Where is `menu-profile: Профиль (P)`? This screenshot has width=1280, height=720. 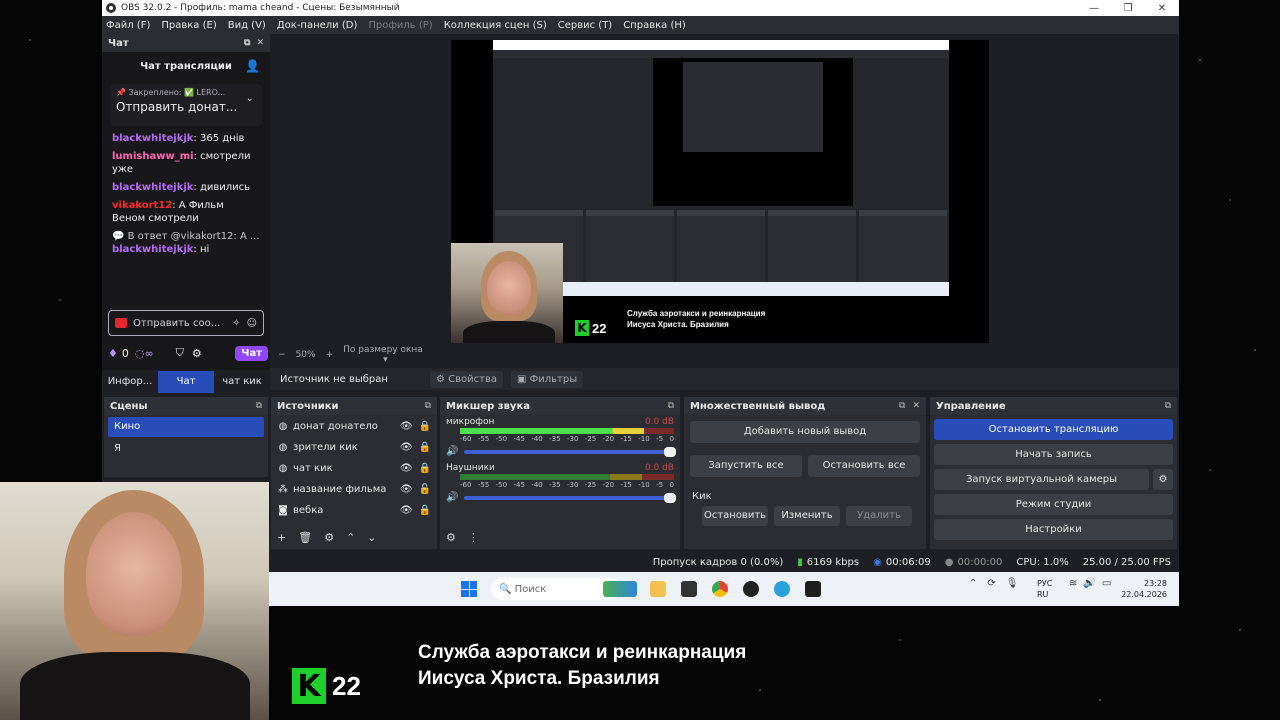
menu-profile: Профиль (P) is located at coordinates (400, 25).